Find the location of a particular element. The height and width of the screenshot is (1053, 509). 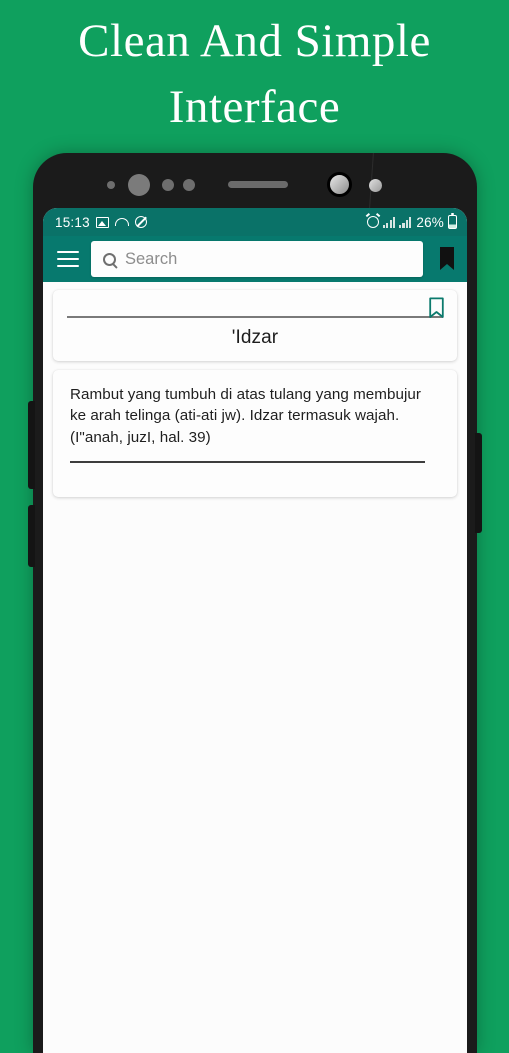

image-icon is located at coordinates (102, 222).